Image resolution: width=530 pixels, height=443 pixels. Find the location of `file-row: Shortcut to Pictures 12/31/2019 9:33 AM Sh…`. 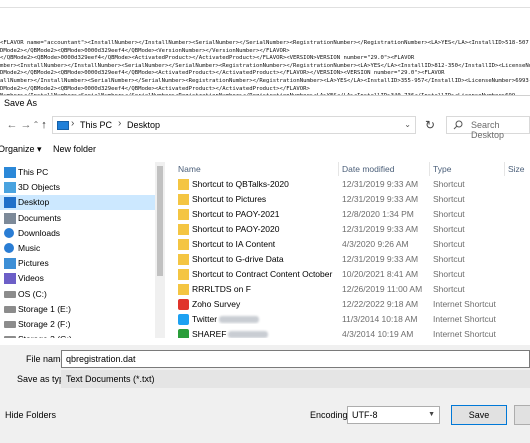

file-row: Shortcut to Pictures 12/31/2019 9:33 AM Sh… is located at coordinates (350, 199).